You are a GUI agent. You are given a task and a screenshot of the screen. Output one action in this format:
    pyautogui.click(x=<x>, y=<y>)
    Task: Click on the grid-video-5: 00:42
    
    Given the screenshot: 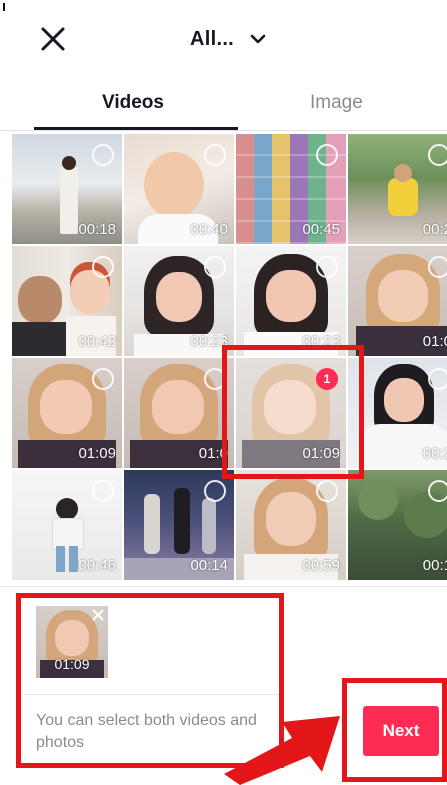 What is the action you would take?
    pyautogui.click(x=67, y=301)
    